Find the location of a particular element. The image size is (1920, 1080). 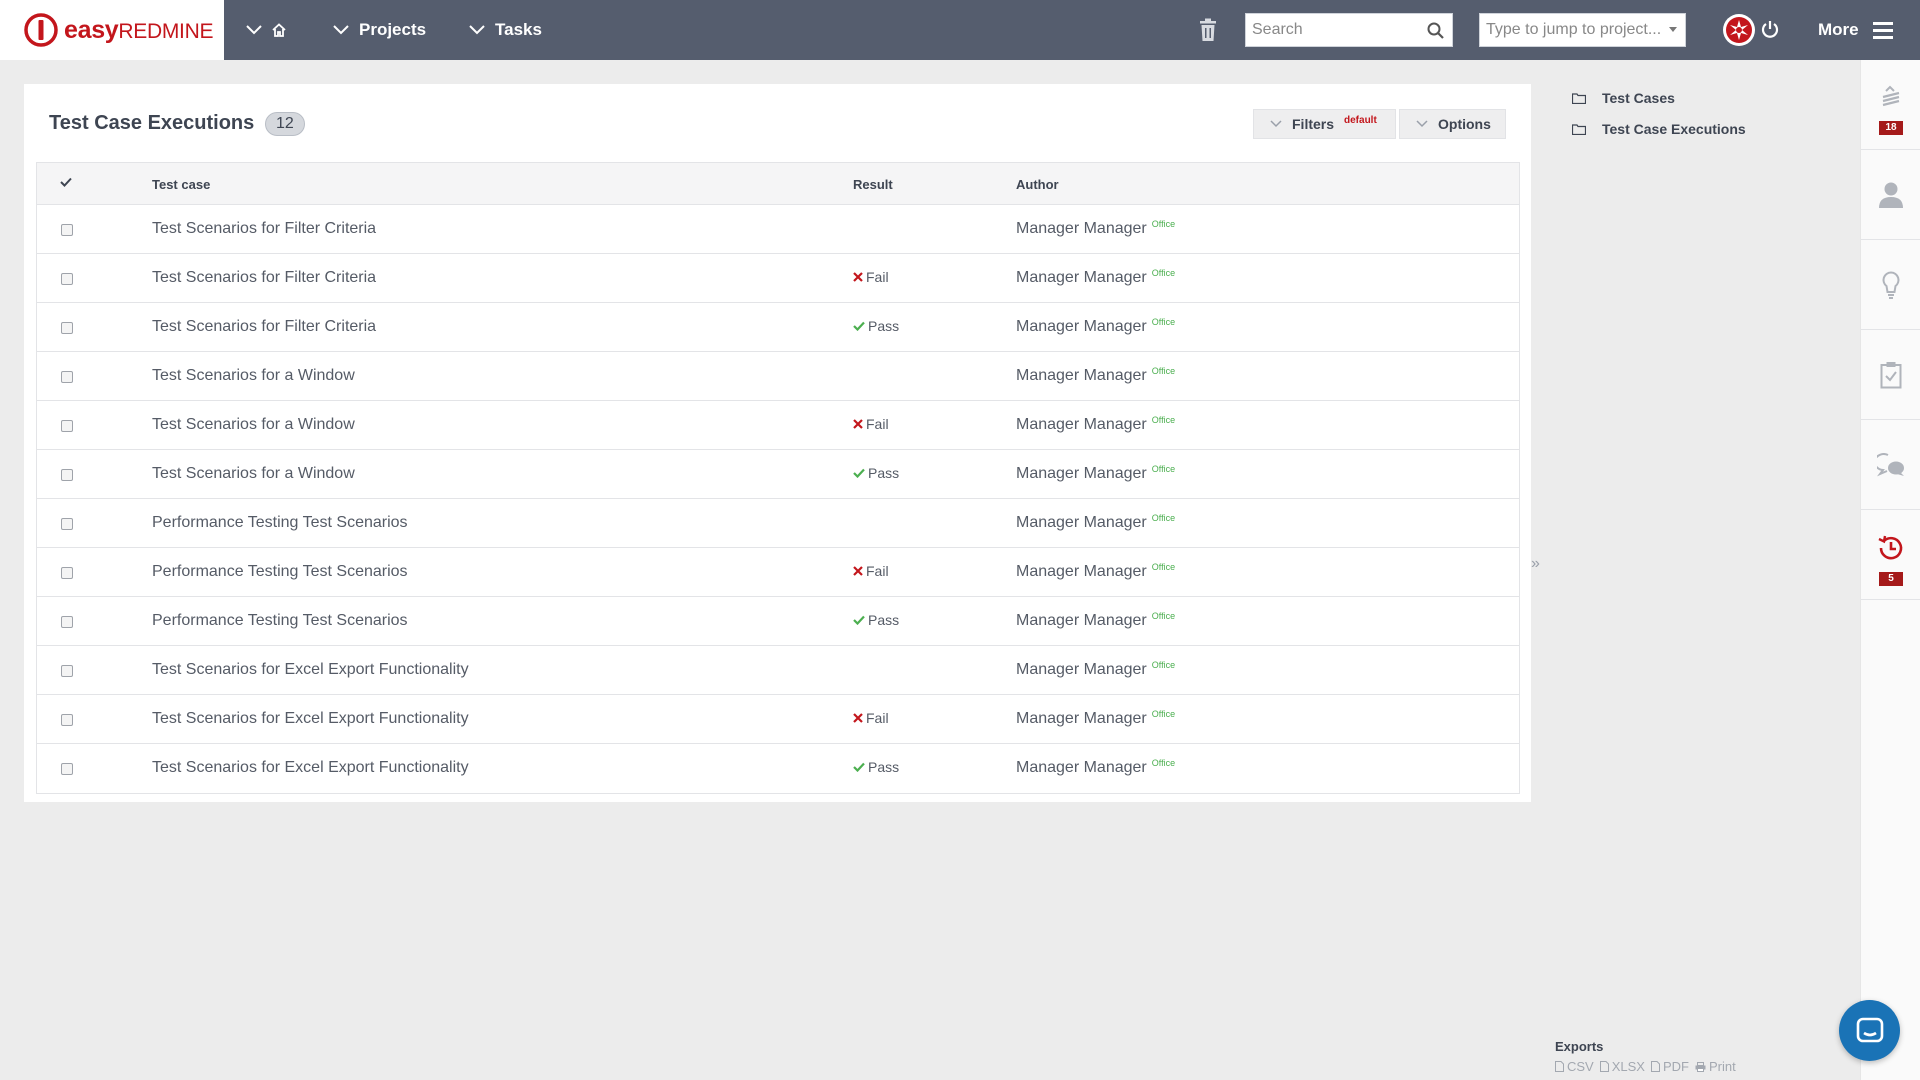

result-cell: Fail is located at coordinates (871, 718).